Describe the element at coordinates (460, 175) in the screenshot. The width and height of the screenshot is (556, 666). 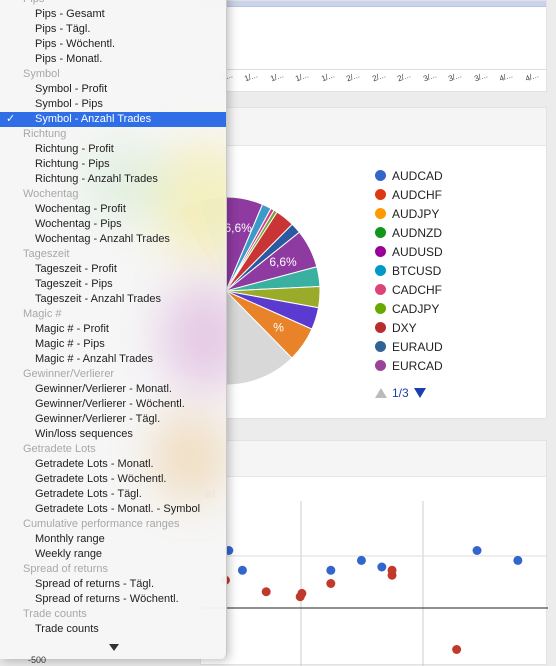
I see `legend-item: AUDCAD` at that location.